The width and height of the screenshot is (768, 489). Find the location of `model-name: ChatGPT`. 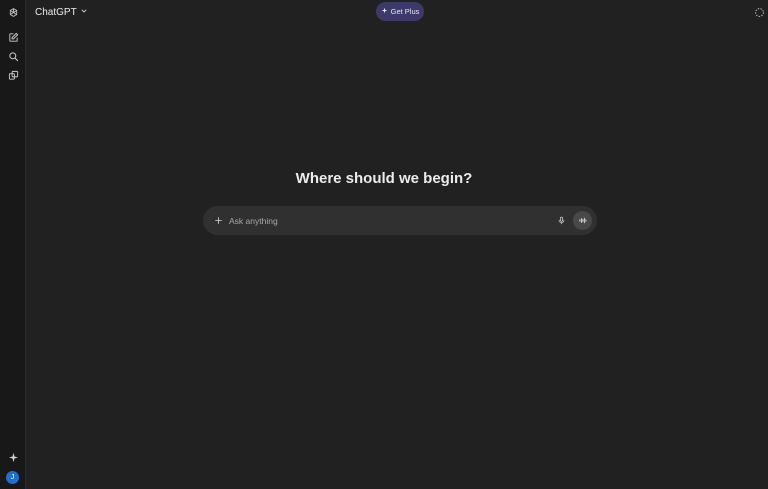

model-name: ChatGPT is located at coordinates (56, 12).